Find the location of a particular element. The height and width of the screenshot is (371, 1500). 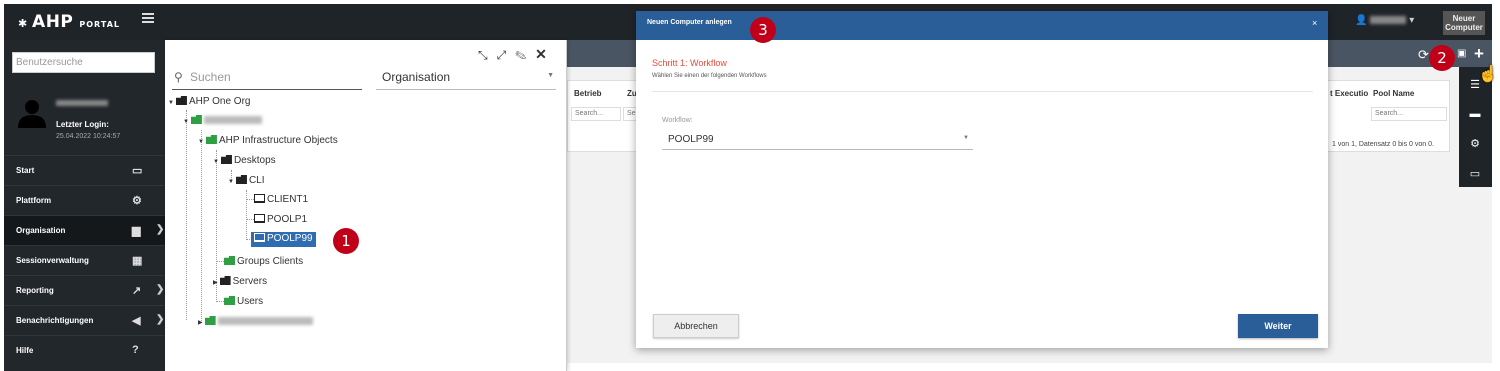

callout-badge-1: 1 is located at coordinates (346, 241).